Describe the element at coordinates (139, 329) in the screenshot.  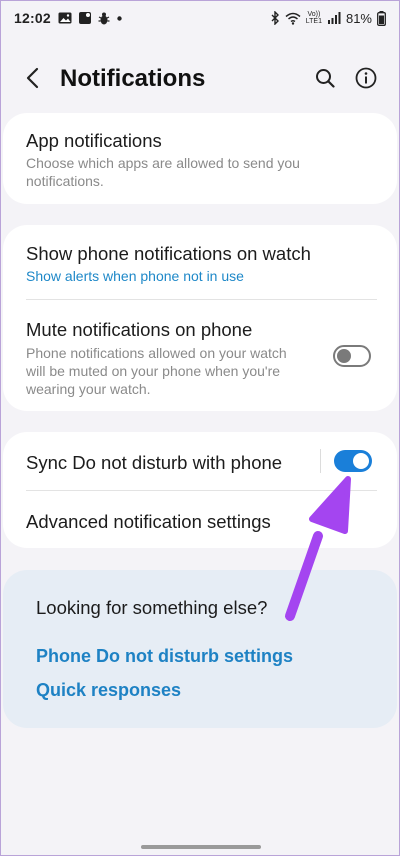
I see `mute-on-phone-title: Mute notifications on phone` at that location.